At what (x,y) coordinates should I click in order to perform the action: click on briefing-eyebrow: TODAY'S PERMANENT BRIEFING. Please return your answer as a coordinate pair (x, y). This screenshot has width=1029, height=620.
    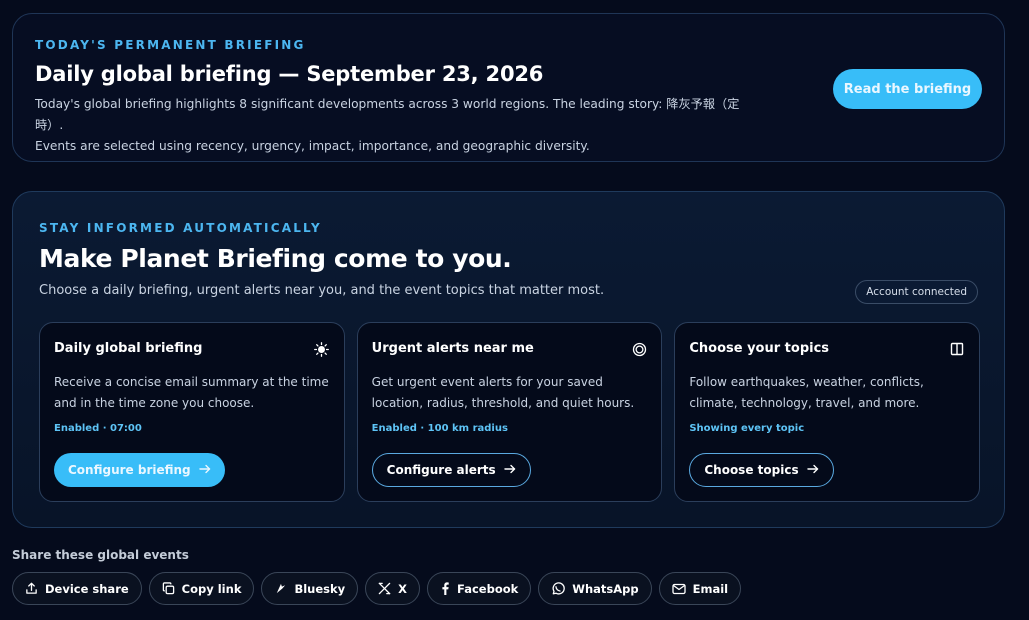
    Looking at the image, I should click on (170, 45).